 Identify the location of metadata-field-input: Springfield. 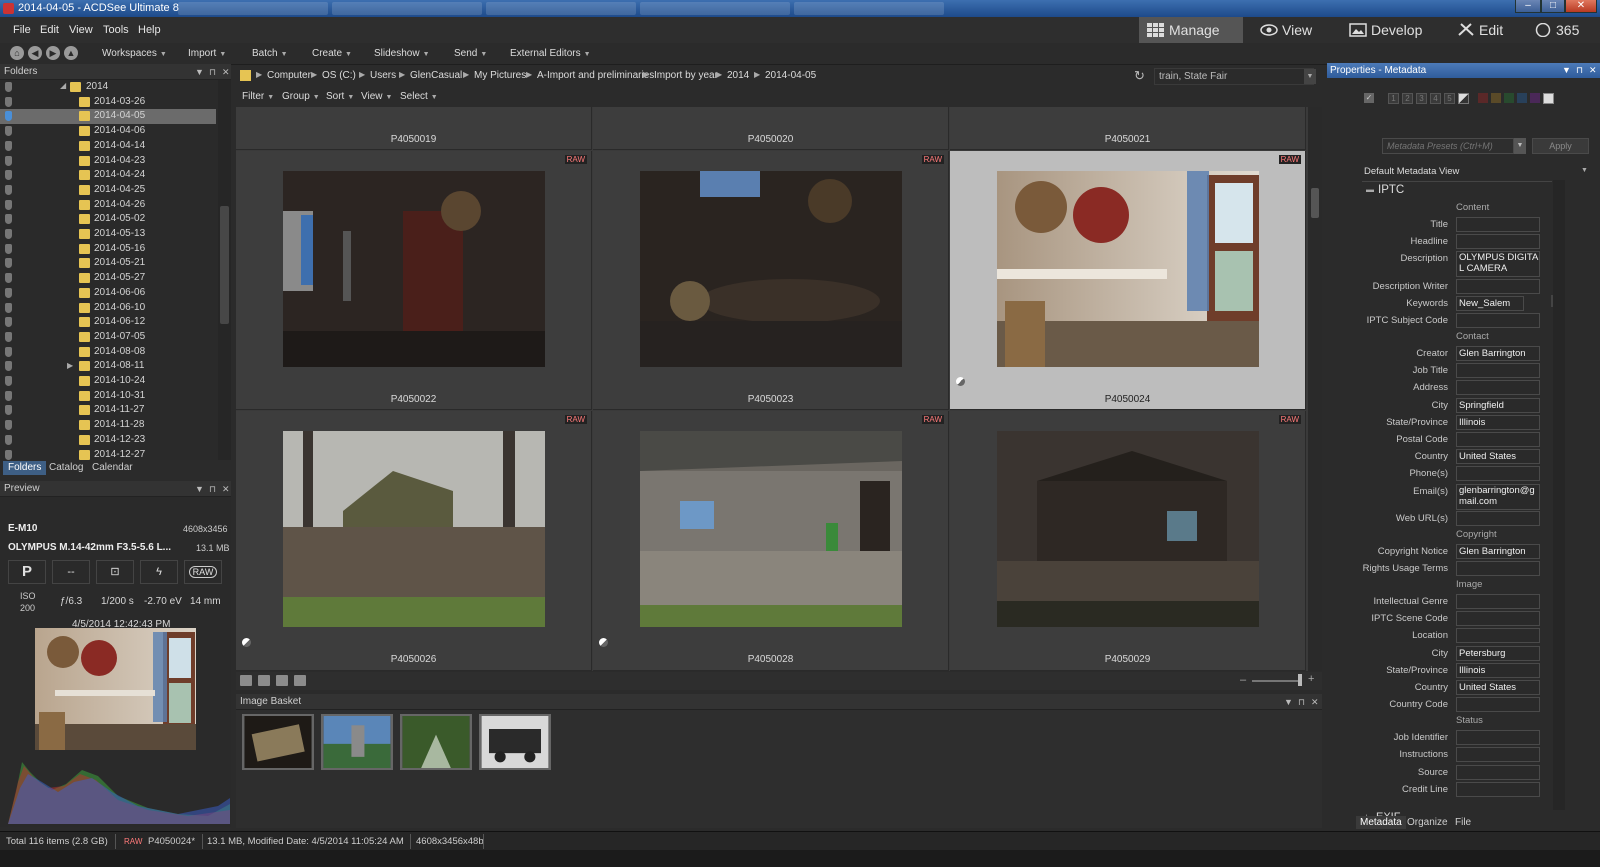
(1498, 405).